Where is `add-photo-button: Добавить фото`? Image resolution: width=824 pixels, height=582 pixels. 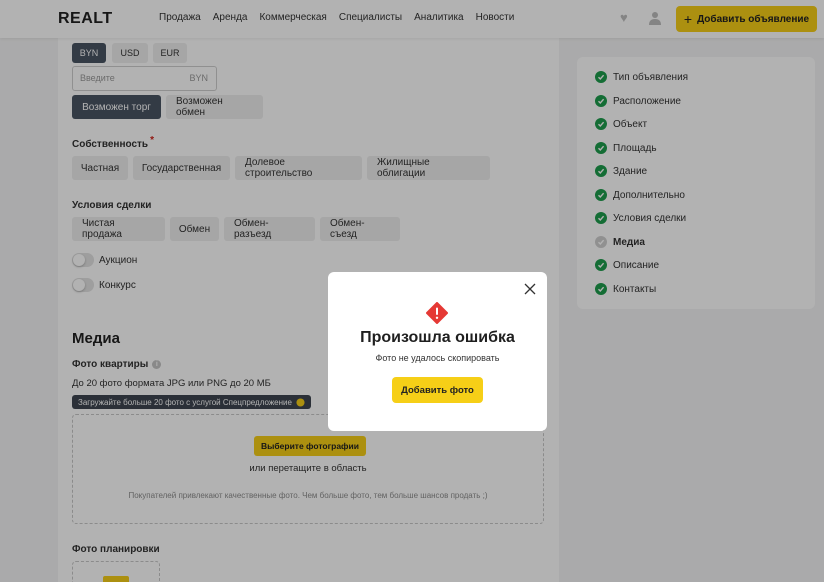 add-photo-button: Добавить фото is located at coordinates (437, 390).